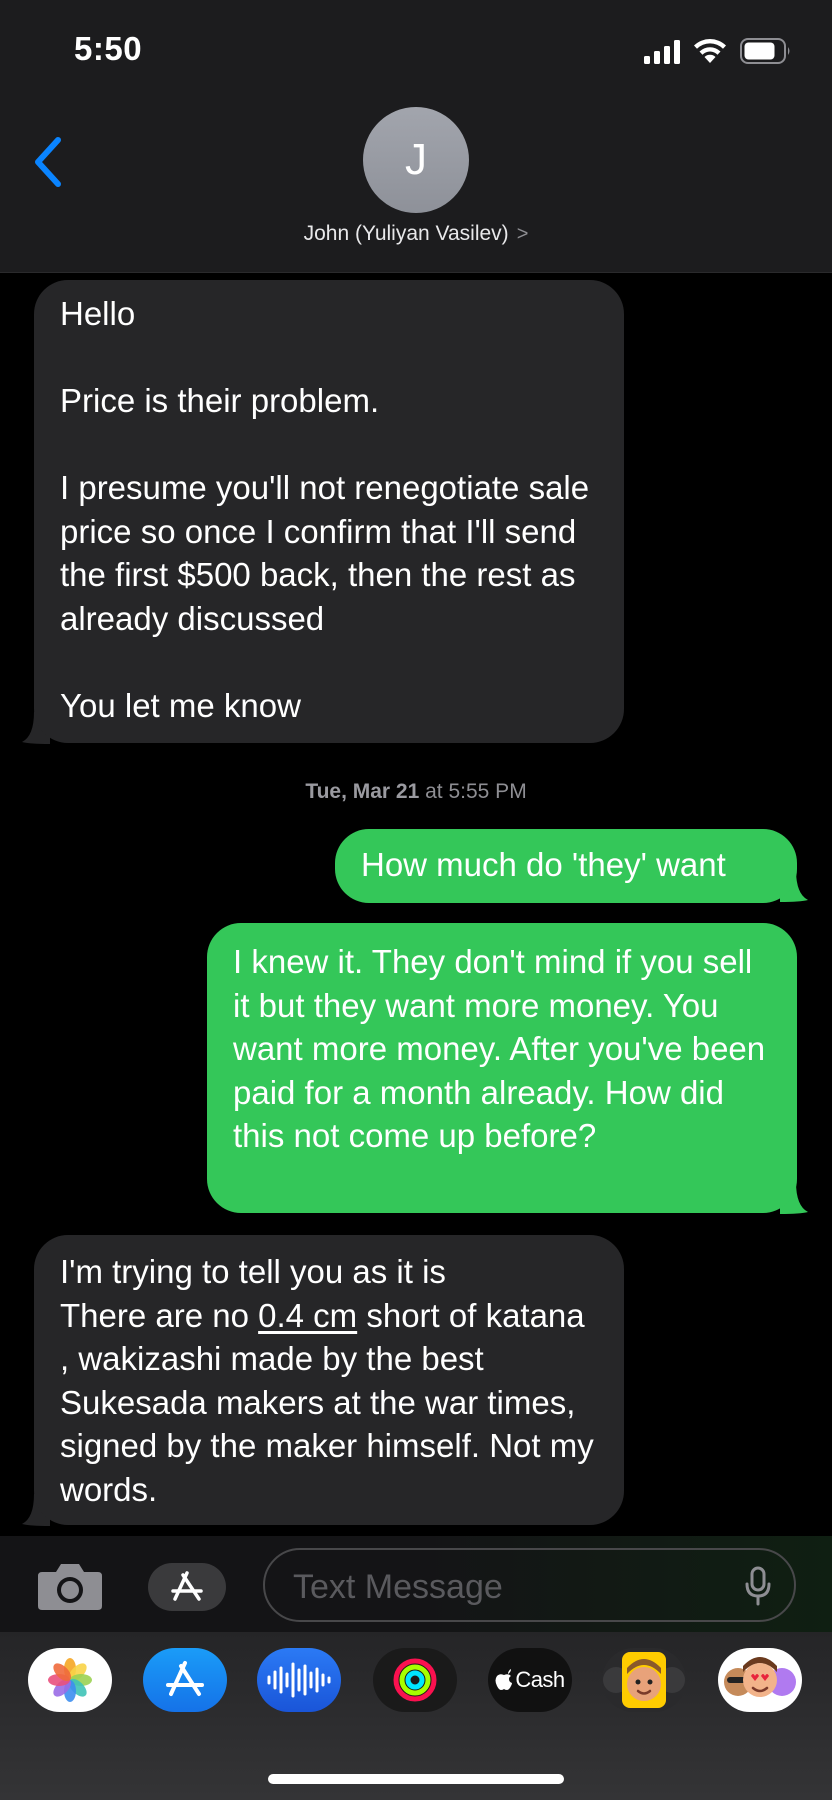  I want to click on apple-cash-app: Cash, so click(530, 1680).